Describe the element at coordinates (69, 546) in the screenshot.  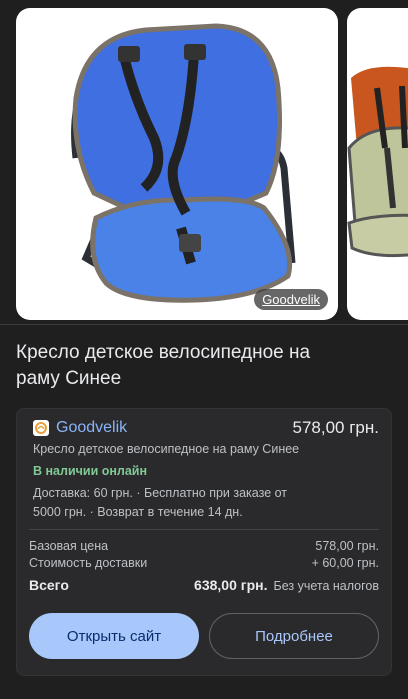
I see `base-price-label: Базовая цена` at that location.